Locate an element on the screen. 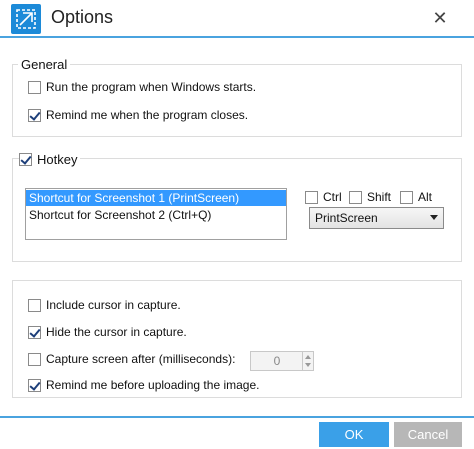 This screenshot has width=474, height=449. shortcut-item-screenshot-1: Shortcut for Screenshot 1 (PrintScreen) is located at coordinates (156, 198).